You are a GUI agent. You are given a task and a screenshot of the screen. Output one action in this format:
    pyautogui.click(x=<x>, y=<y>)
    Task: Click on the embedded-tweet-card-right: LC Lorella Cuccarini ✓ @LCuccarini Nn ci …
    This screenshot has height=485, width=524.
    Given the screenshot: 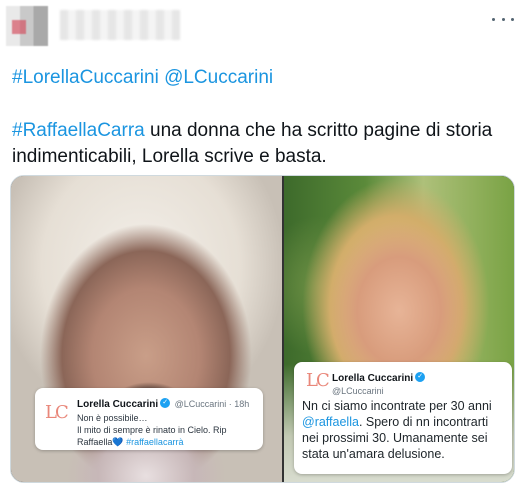 What is the action you would take?
    pyautogui.click(x=403, y=418)
    